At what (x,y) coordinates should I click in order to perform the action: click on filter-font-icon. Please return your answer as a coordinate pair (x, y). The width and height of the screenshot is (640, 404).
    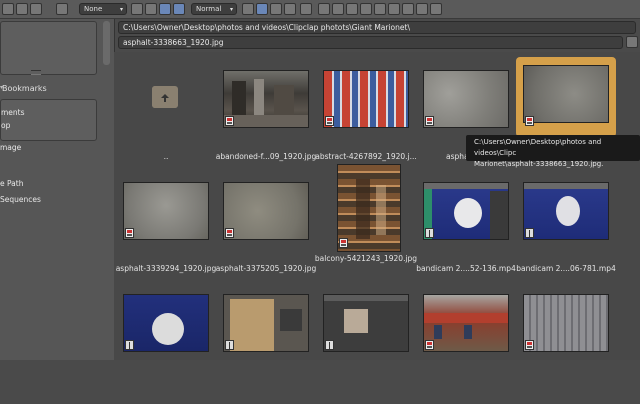
    Looking at the image, I should click on (408, 9).